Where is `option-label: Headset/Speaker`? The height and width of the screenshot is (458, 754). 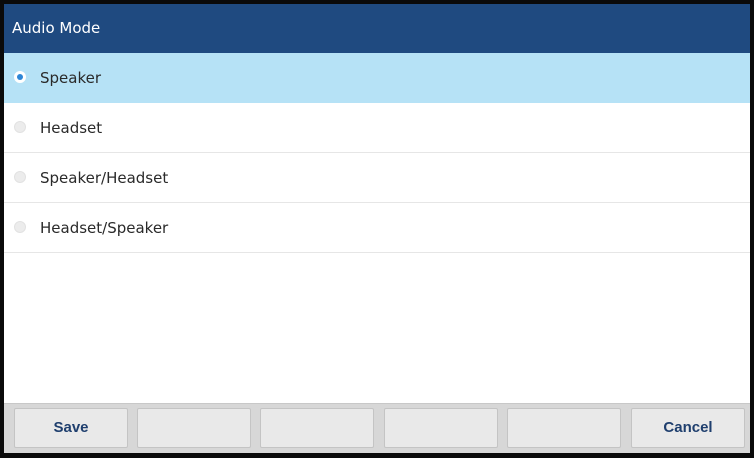
option-label: Headset/Speaker is located at coordinates (104, 228).